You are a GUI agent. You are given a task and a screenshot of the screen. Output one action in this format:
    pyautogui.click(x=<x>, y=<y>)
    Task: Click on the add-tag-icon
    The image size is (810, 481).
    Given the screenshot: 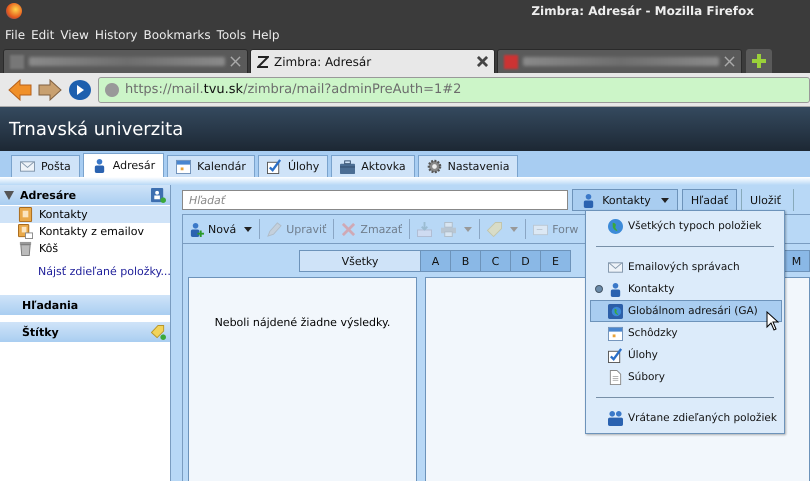 What is the action you would take?
    pyautogui.click(x=158, y=332)
    